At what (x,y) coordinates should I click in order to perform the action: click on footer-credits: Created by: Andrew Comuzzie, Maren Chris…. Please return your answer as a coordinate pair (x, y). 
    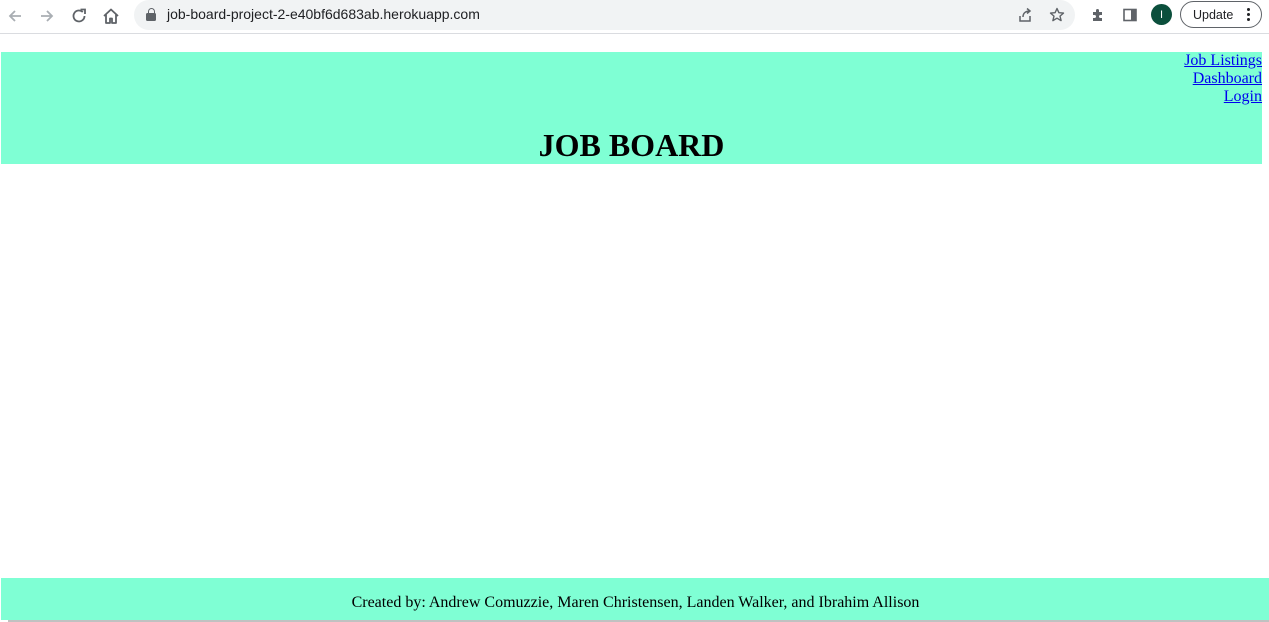
    Looking at the image, I should click on (635, 602).